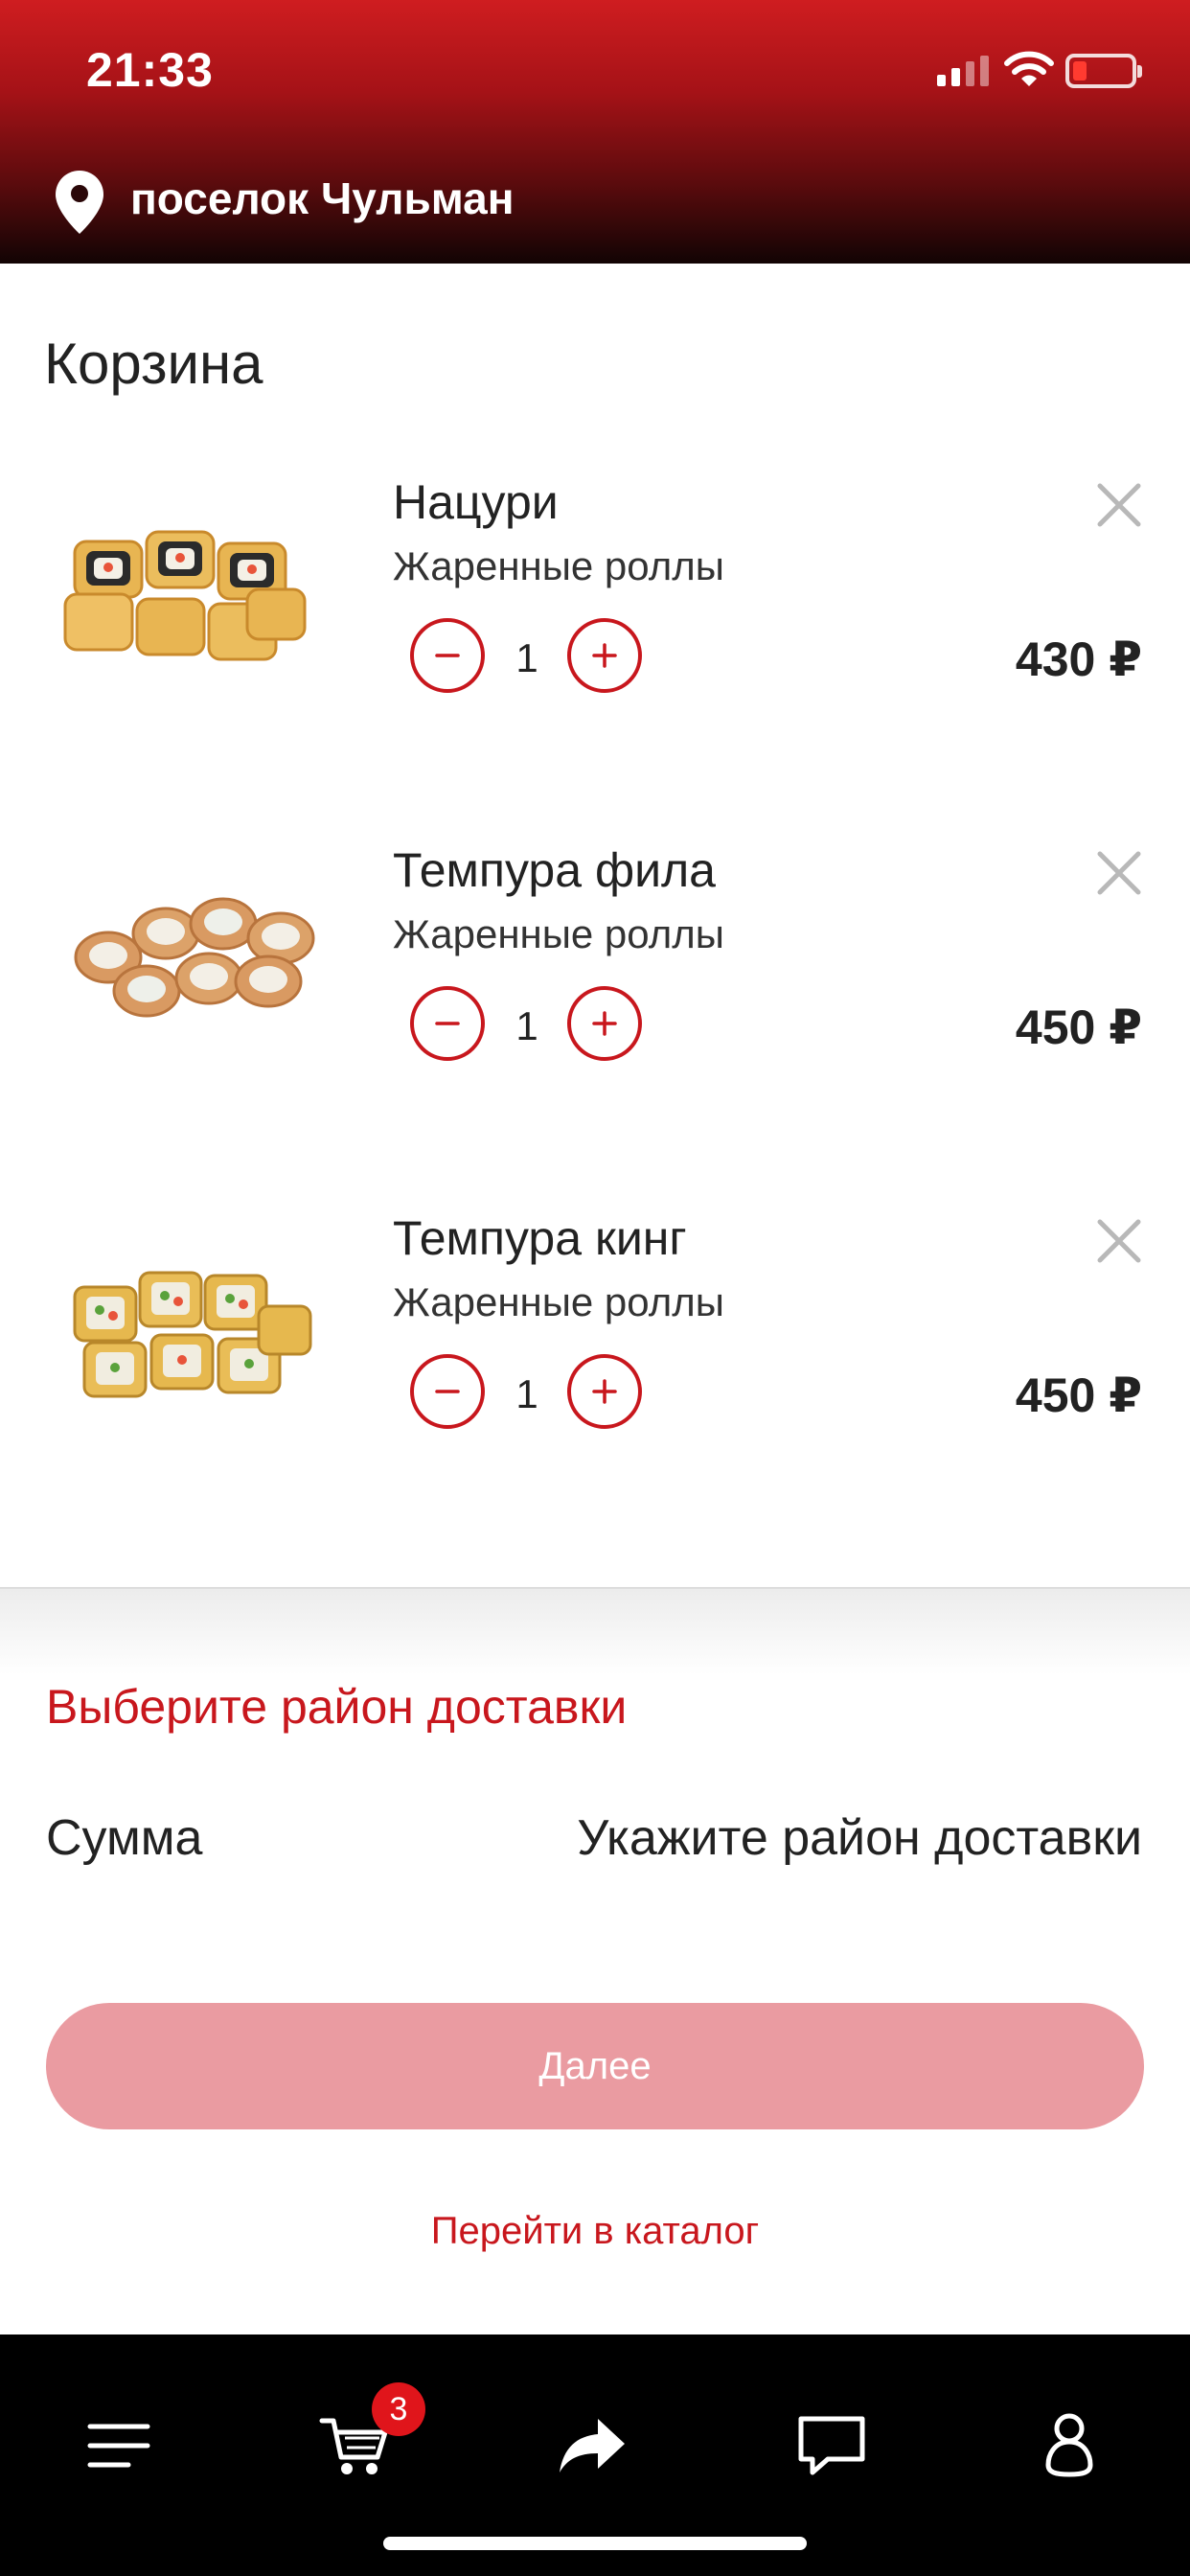 This screenshot has width=1190, height=2576. I want to click on cart-item: Темпура фила Жаренные роллы 1 450 ₽, so click(595, 1005).